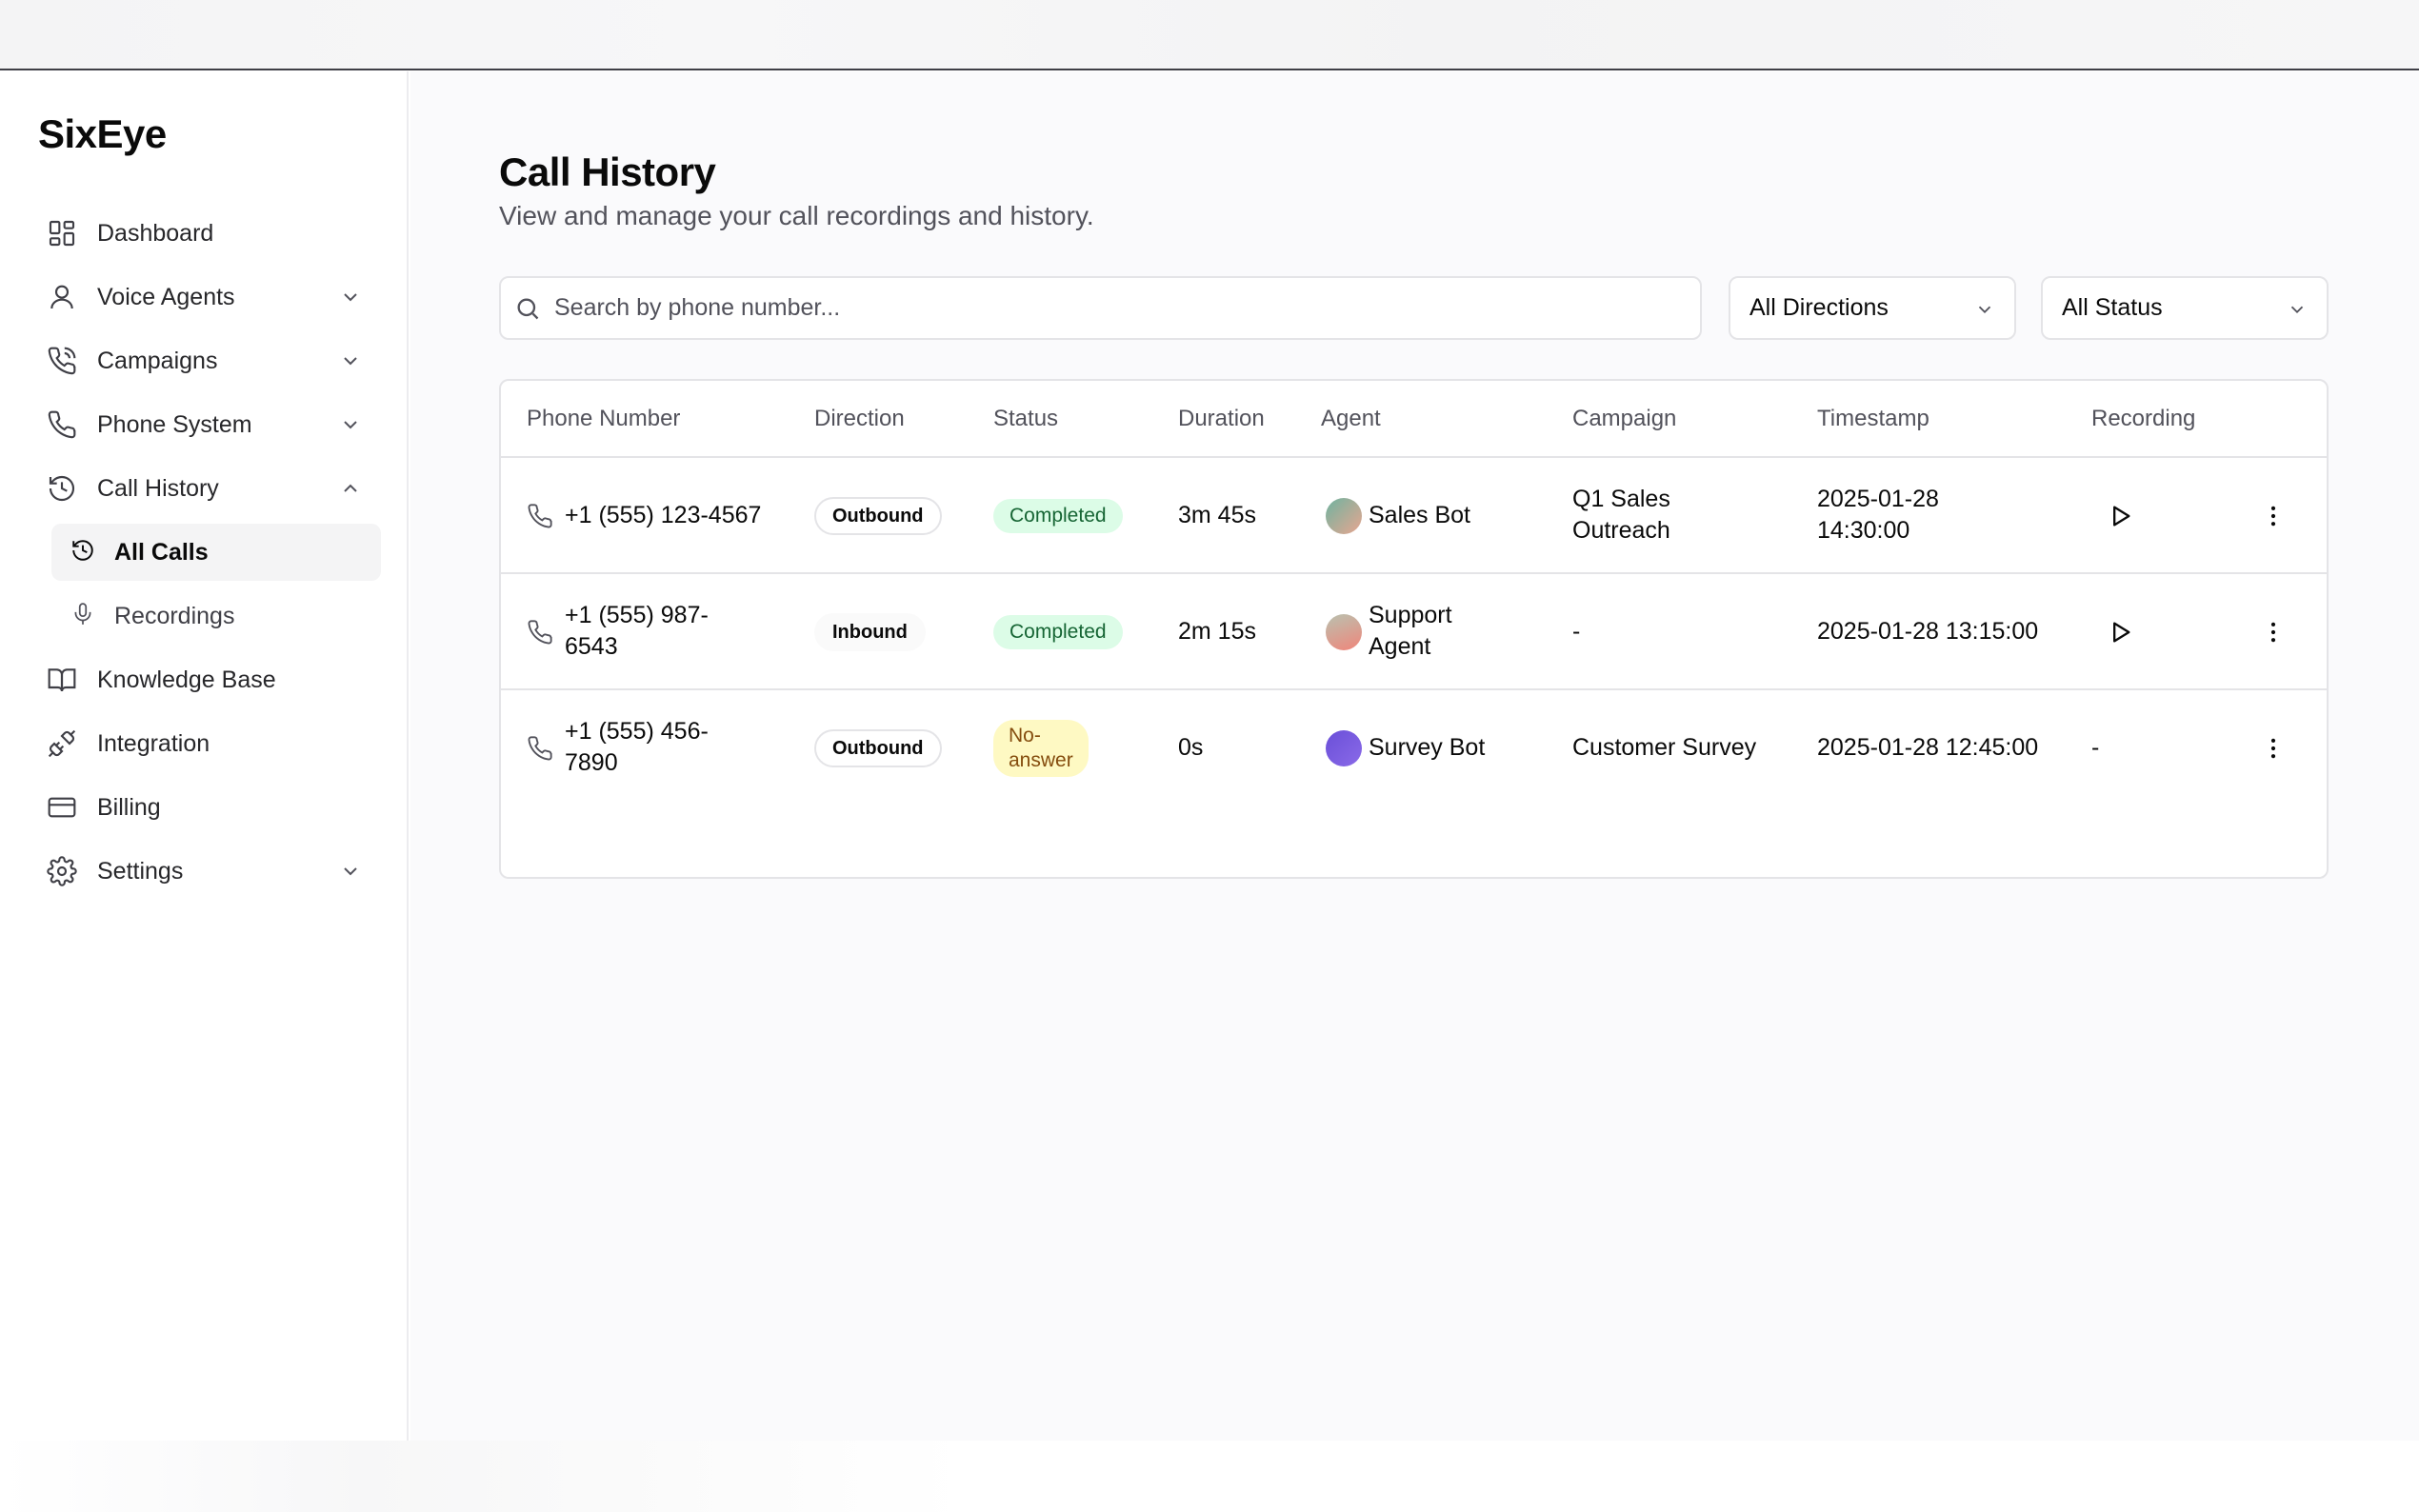 The height and width of the screenshot is (1512, 2419). I want to click on sidebar-subitem-recordings: Recordings, so click(216, 616).